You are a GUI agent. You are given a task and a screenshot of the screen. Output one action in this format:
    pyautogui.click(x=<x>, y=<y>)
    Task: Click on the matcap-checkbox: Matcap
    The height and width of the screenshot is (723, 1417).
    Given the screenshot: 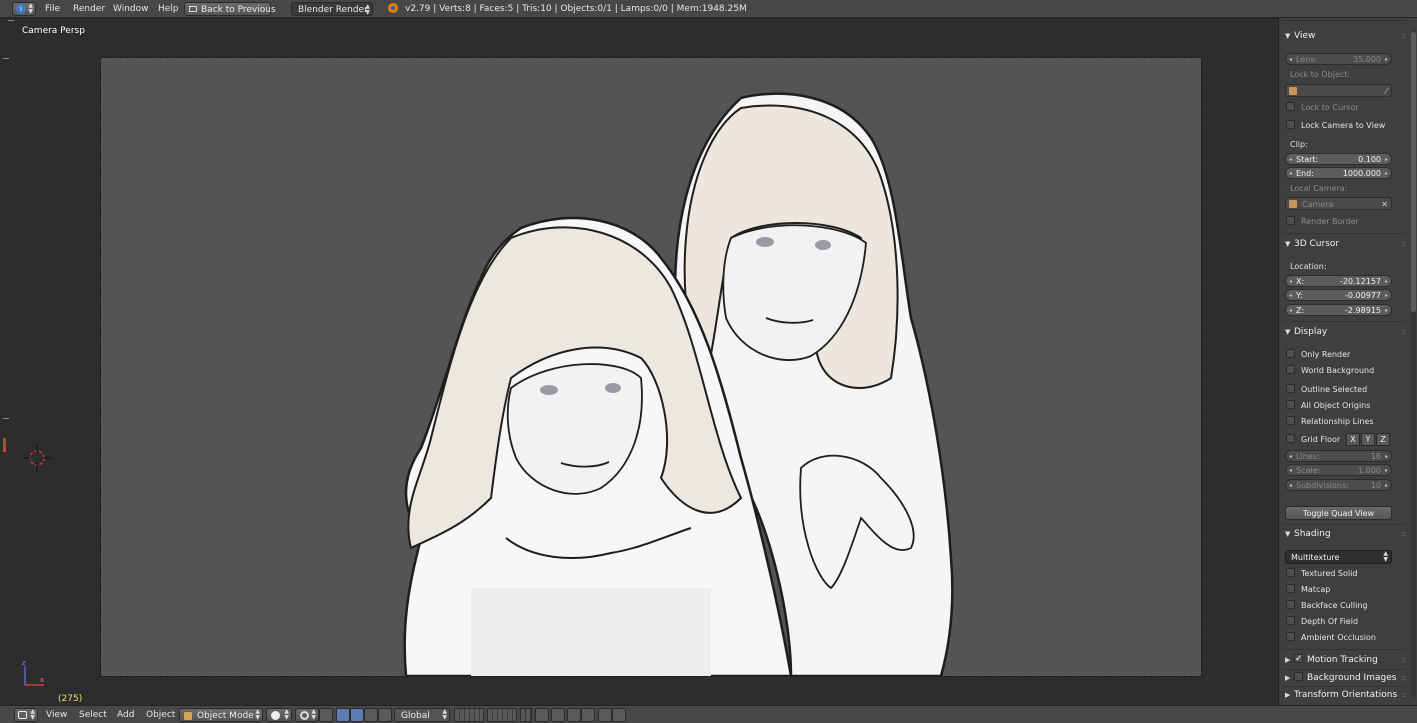 What is the action you would take?
    pyautogui.click(x=1345, y=590)
    